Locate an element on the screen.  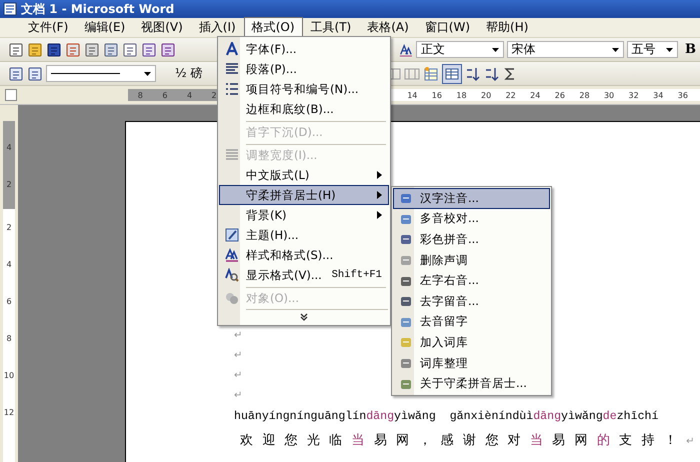
table-autoformat-icon is located at coordinates (431, 74).